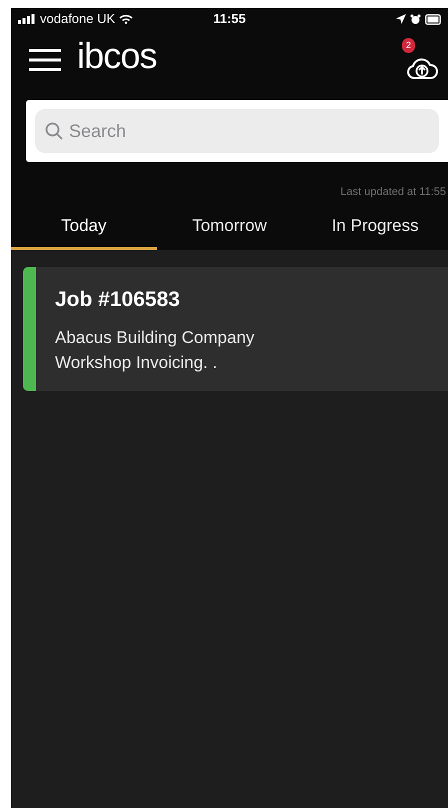 This screenshot has width=448, height=808. Describe the element at coordinates (237, 131) in the screenshot. I see `search-field: Search` at that location.